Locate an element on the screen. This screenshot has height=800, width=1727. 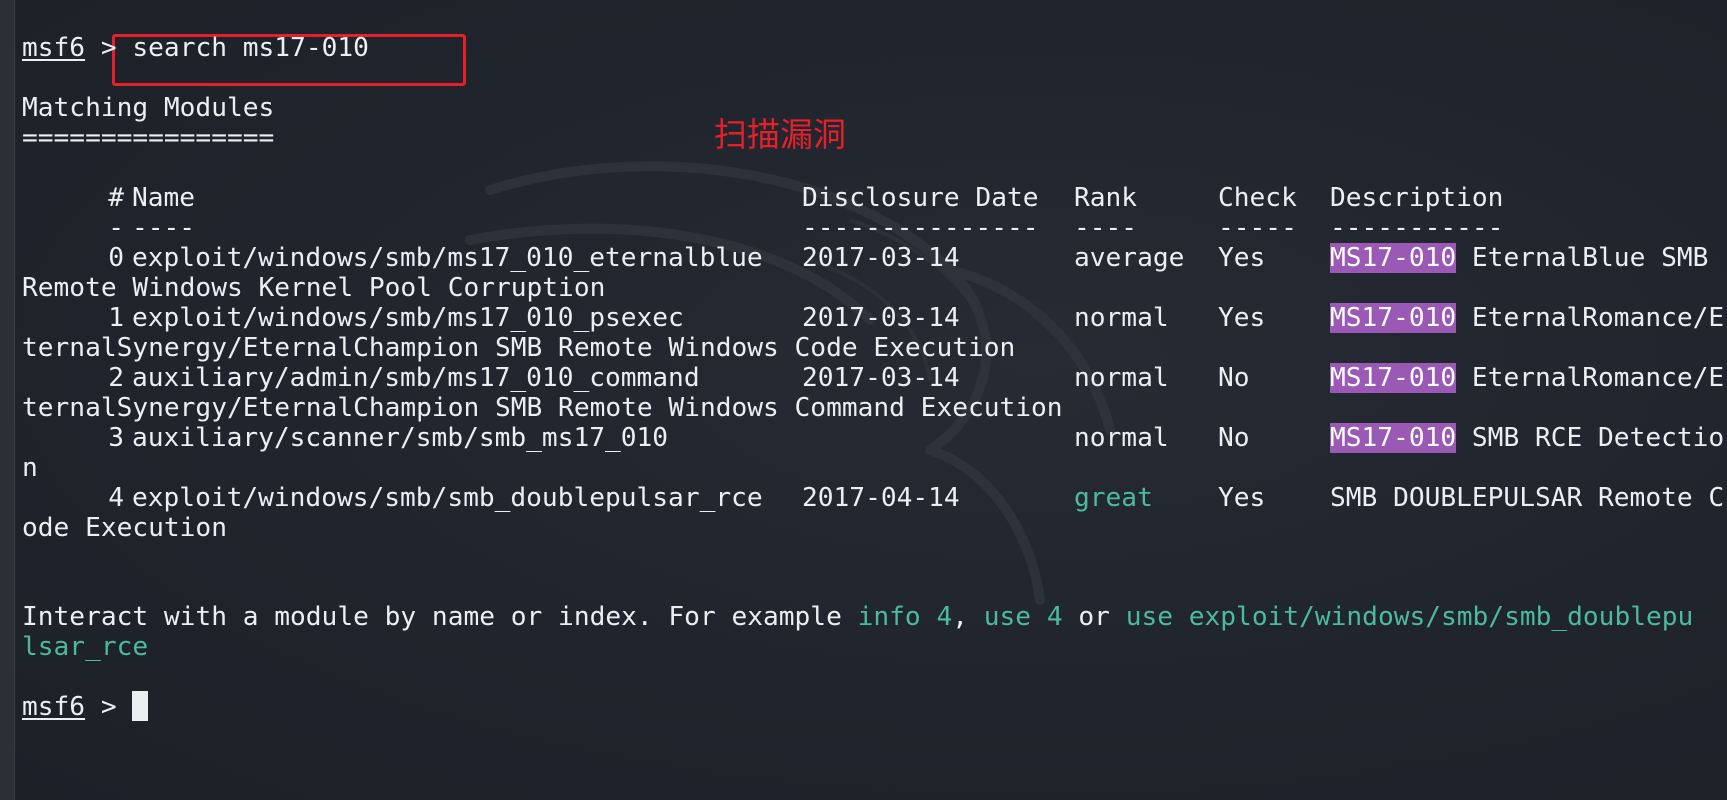
interact-example-path: use exploit/windows/smb/smb_doublepu is located at coordinates (1409, 617).